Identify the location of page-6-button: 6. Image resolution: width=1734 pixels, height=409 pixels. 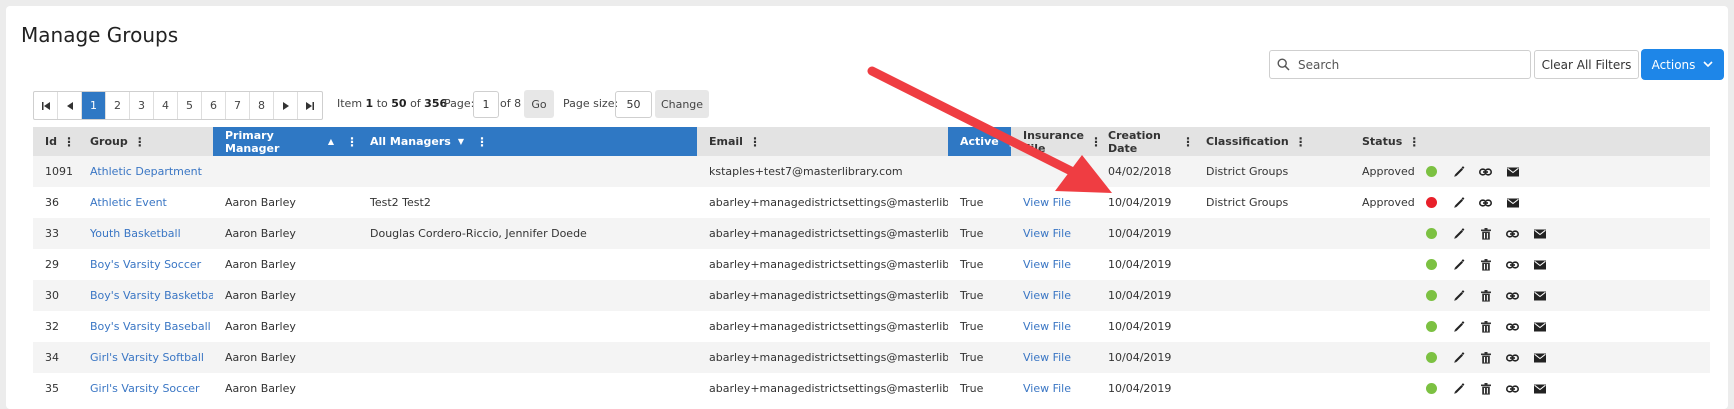
(214, 105).